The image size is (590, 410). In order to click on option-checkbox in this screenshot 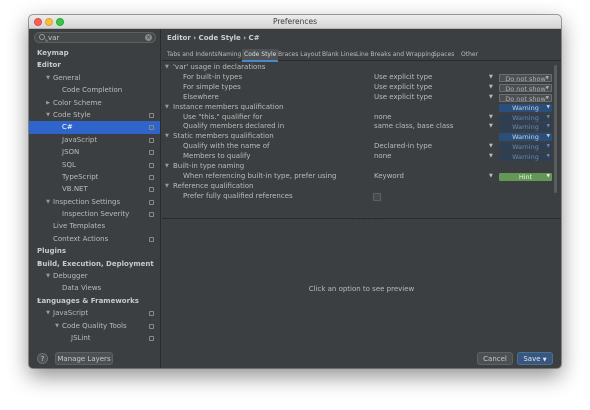, I will do `click(377, 196)`.